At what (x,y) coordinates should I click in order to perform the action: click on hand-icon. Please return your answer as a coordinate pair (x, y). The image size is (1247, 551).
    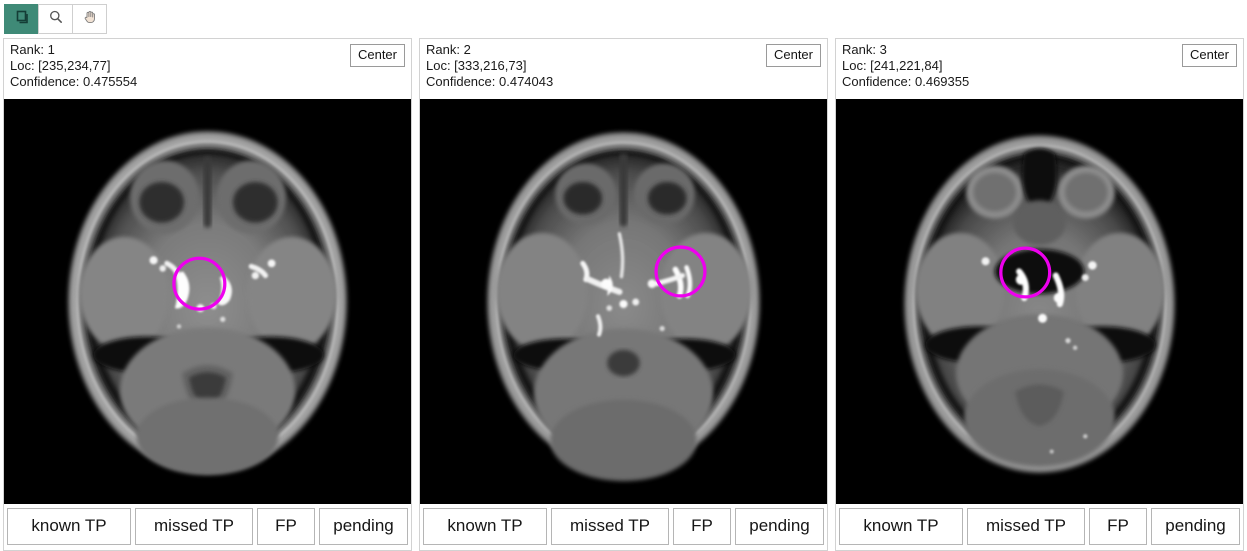
    Looking at the image, I should click on (90, 19).